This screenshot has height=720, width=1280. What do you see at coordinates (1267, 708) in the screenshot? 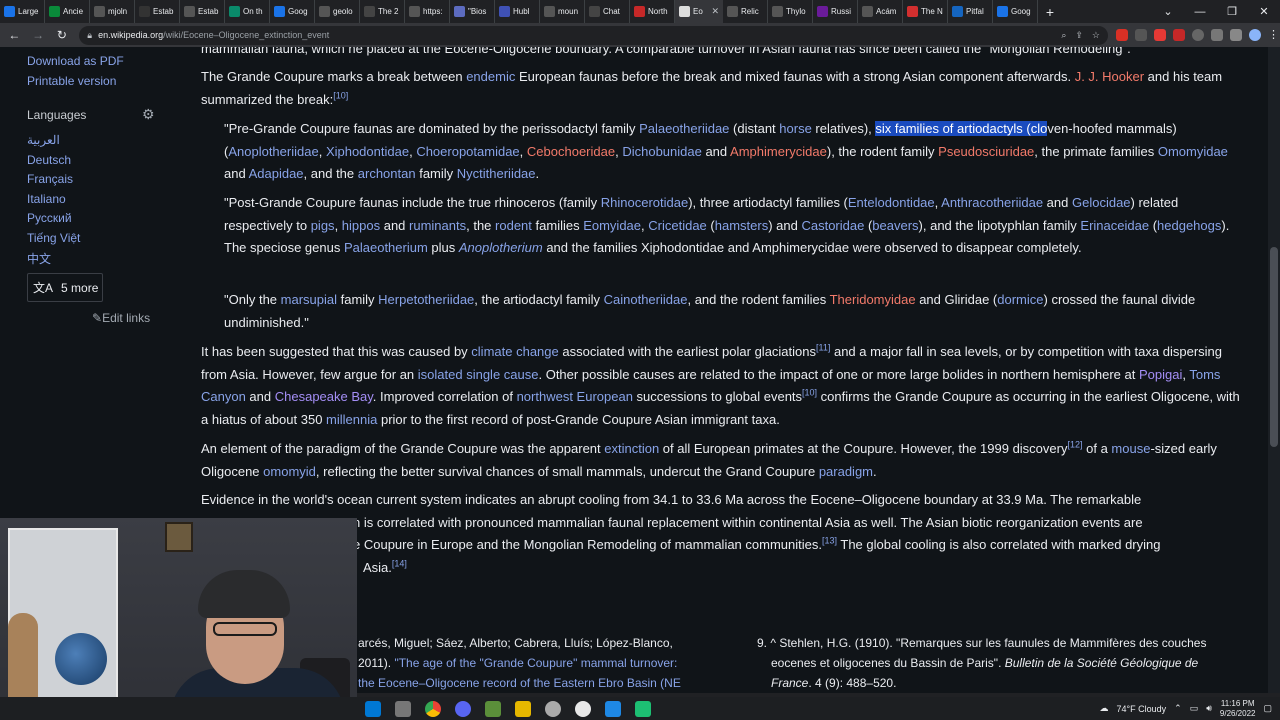
I see `notifications-icon: ▢` at bounding box center [1267, 708].